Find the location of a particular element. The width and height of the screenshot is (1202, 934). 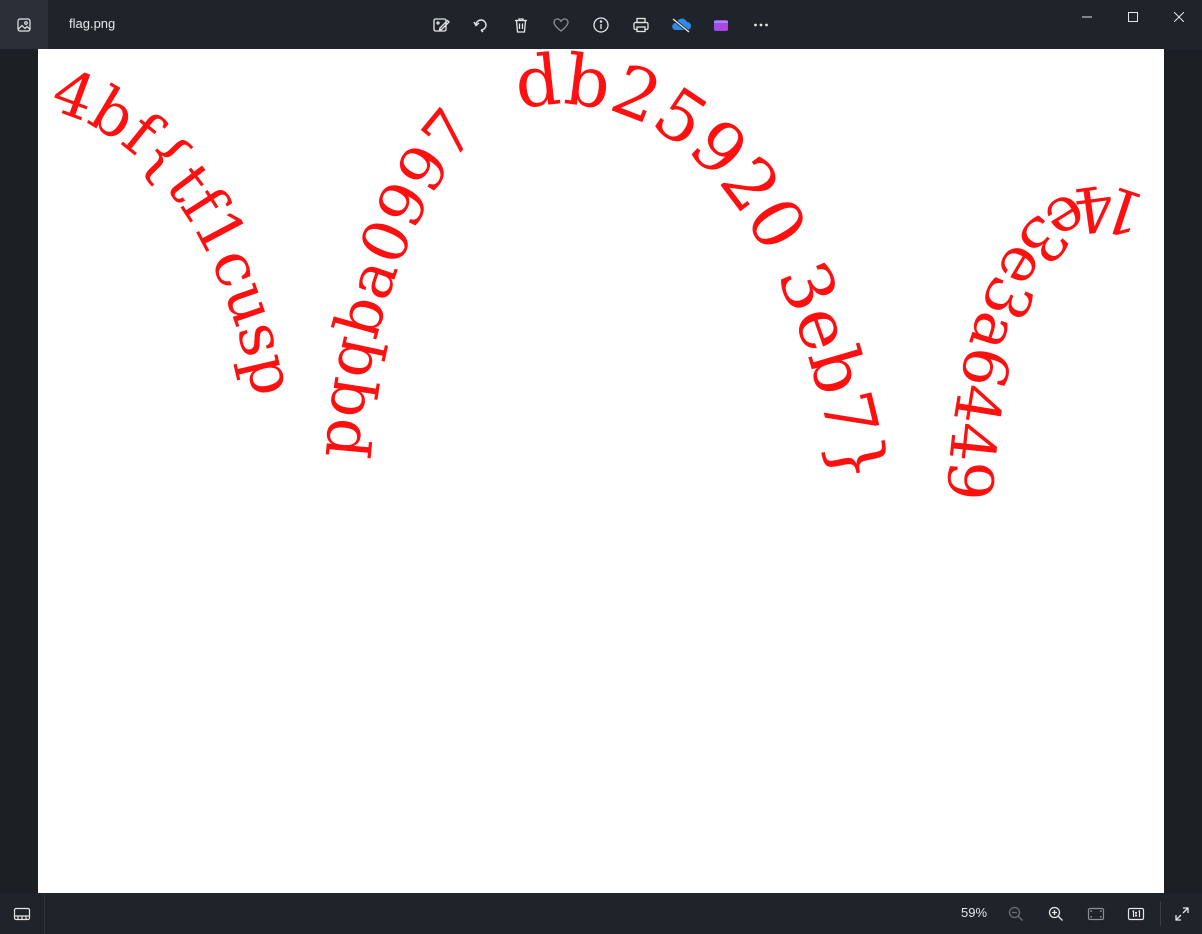

favorite-button is located at coordinates (561, 25).